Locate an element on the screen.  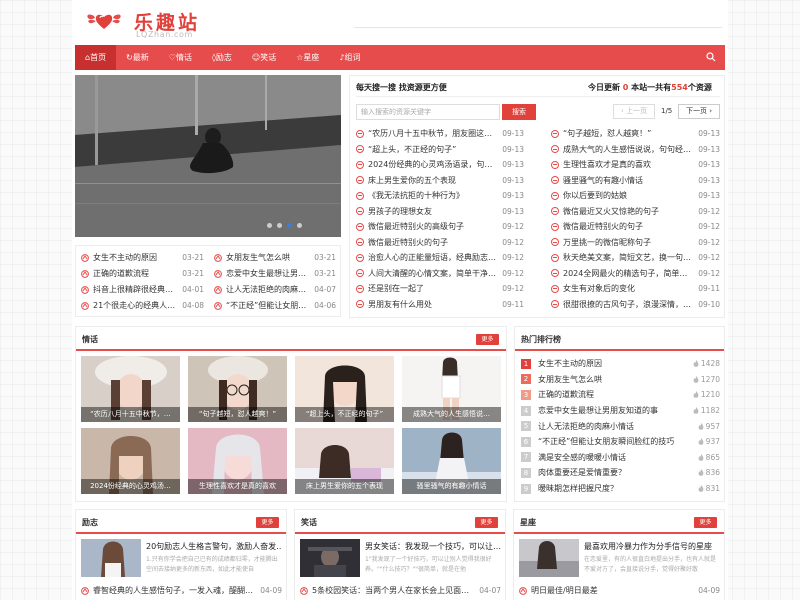
list-item-title: “超上头，不正经的句子” is located at coordinates (433, 149).